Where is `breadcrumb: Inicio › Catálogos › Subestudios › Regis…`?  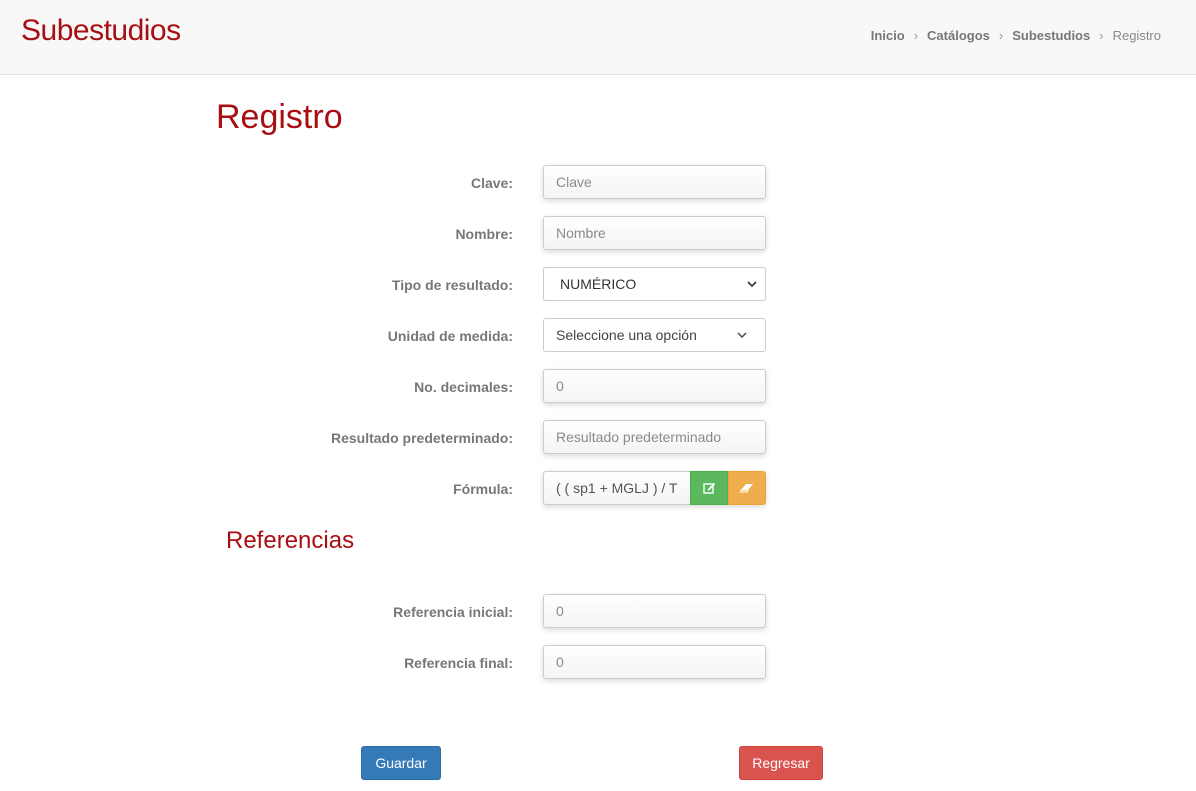 breadcrumb: Inicio › Catálogos › Subestudios › Regis… is located at coordinates (1016, 35).